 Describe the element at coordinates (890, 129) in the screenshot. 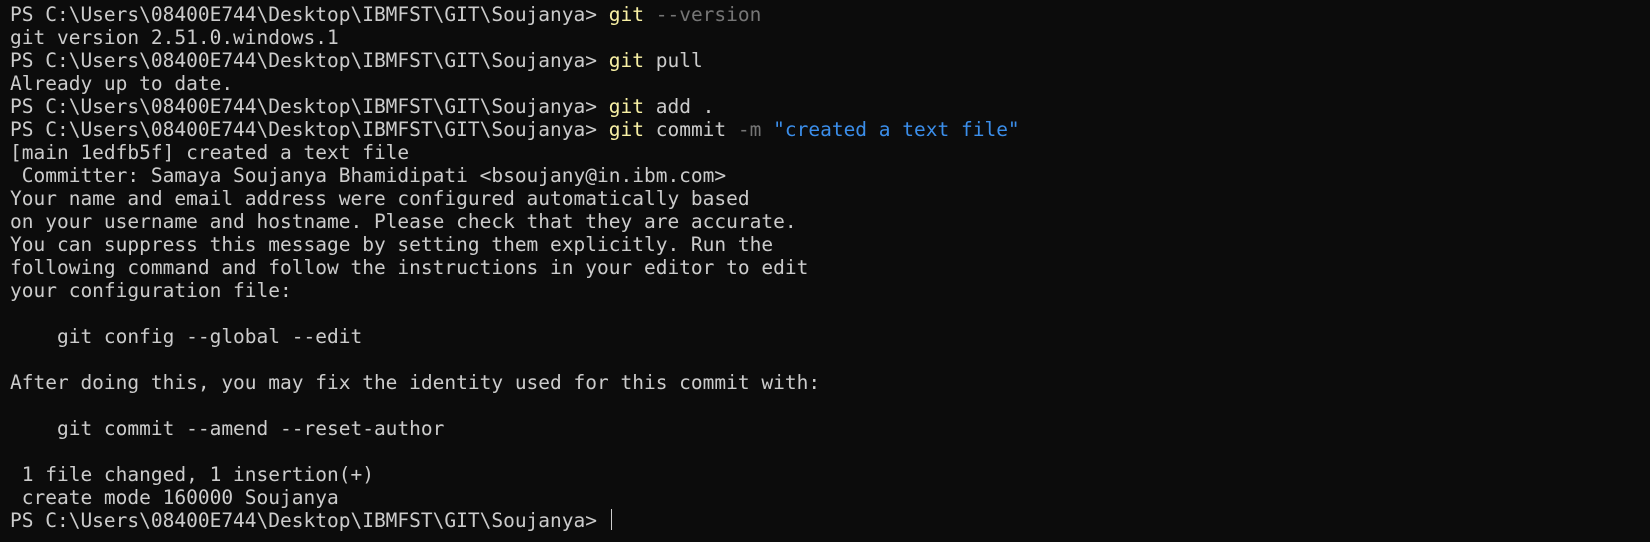

I see `command-string: "created a text file"` at that location.